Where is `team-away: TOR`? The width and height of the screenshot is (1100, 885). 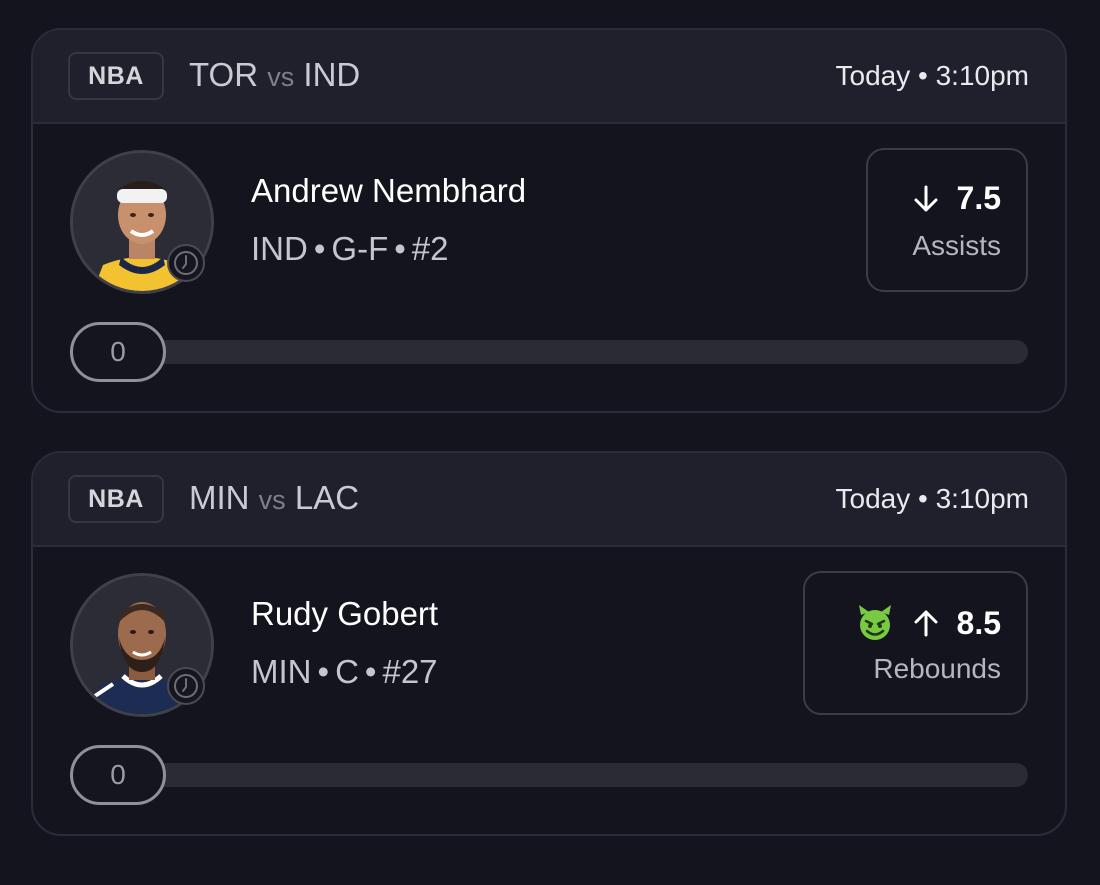
team-away: TOR is located at coordinates (224, 74).